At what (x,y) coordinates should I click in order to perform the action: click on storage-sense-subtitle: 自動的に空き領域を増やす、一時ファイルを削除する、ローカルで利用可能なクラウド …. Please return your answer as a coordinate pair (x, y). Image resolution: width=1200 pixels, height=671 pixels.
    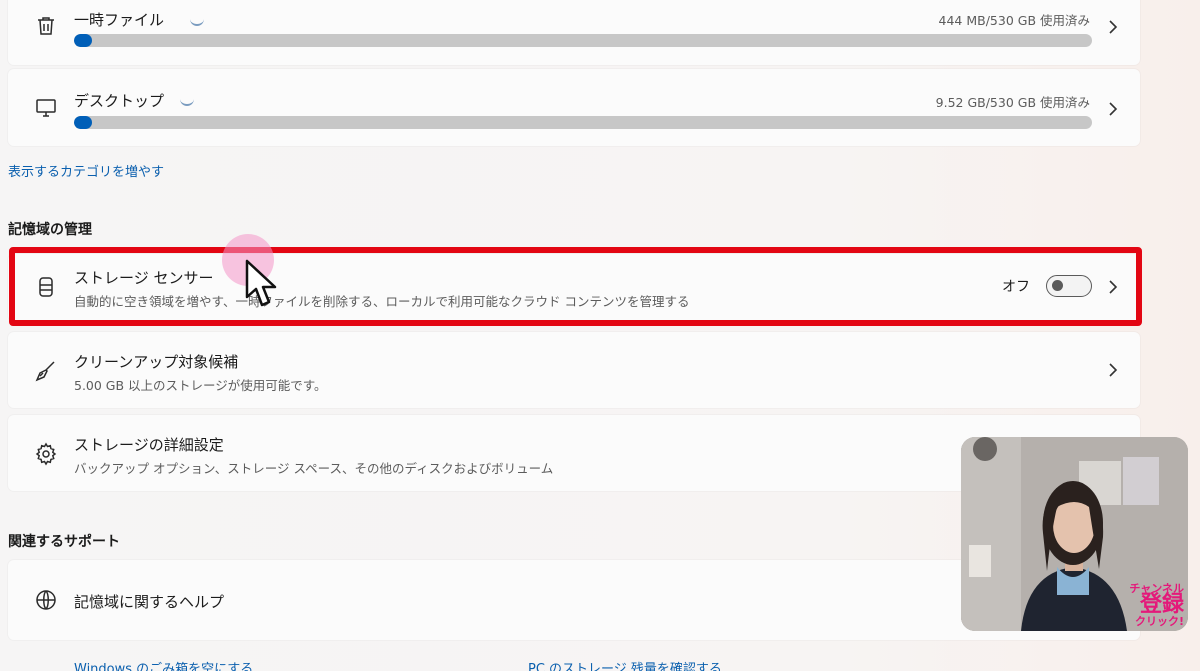
    Looking at the image, I should click on (382, 301).